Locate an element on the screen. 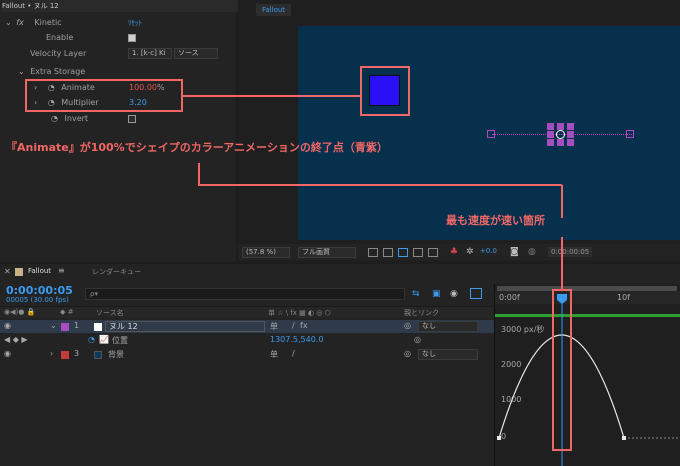 The height and width of the screenshot is (466, 680). velocity-layer-label: Velocity Layer is located at coordinates (58, 53).